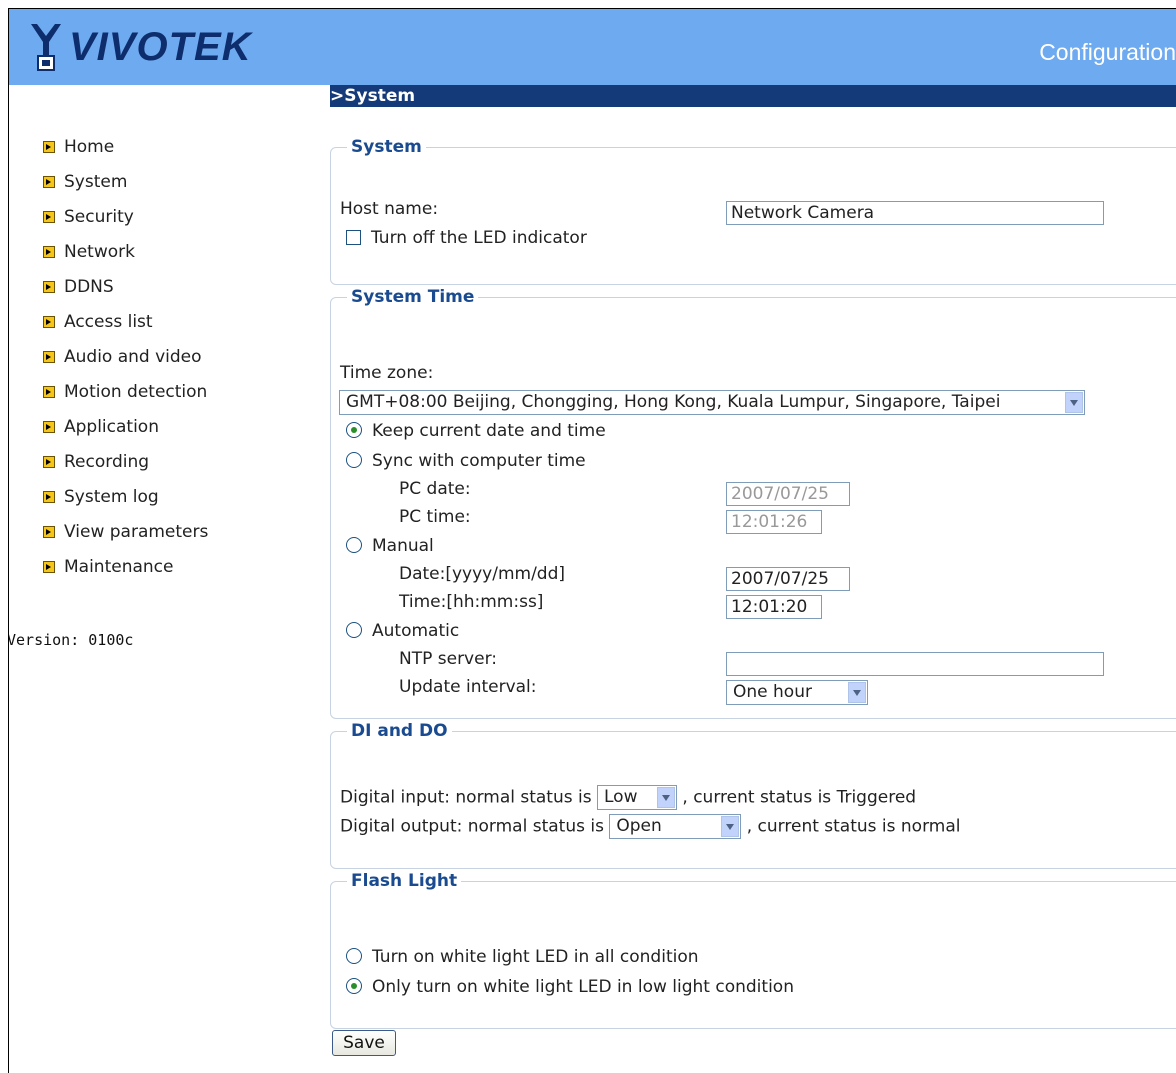  What do you see at coordinates (489, 431) in the screenshot?
I see `keep-label: Keep current date and time` at bounding box center [489, 431].